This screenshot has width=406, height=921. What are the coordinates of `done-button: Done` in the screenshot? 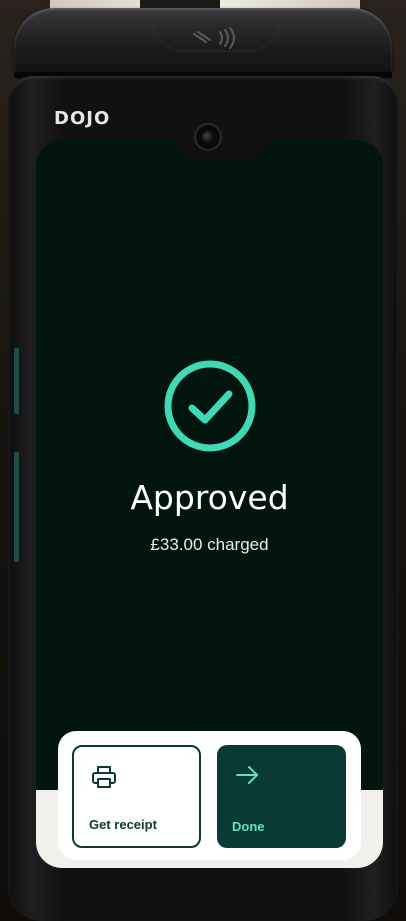 It's located at (281, 796).